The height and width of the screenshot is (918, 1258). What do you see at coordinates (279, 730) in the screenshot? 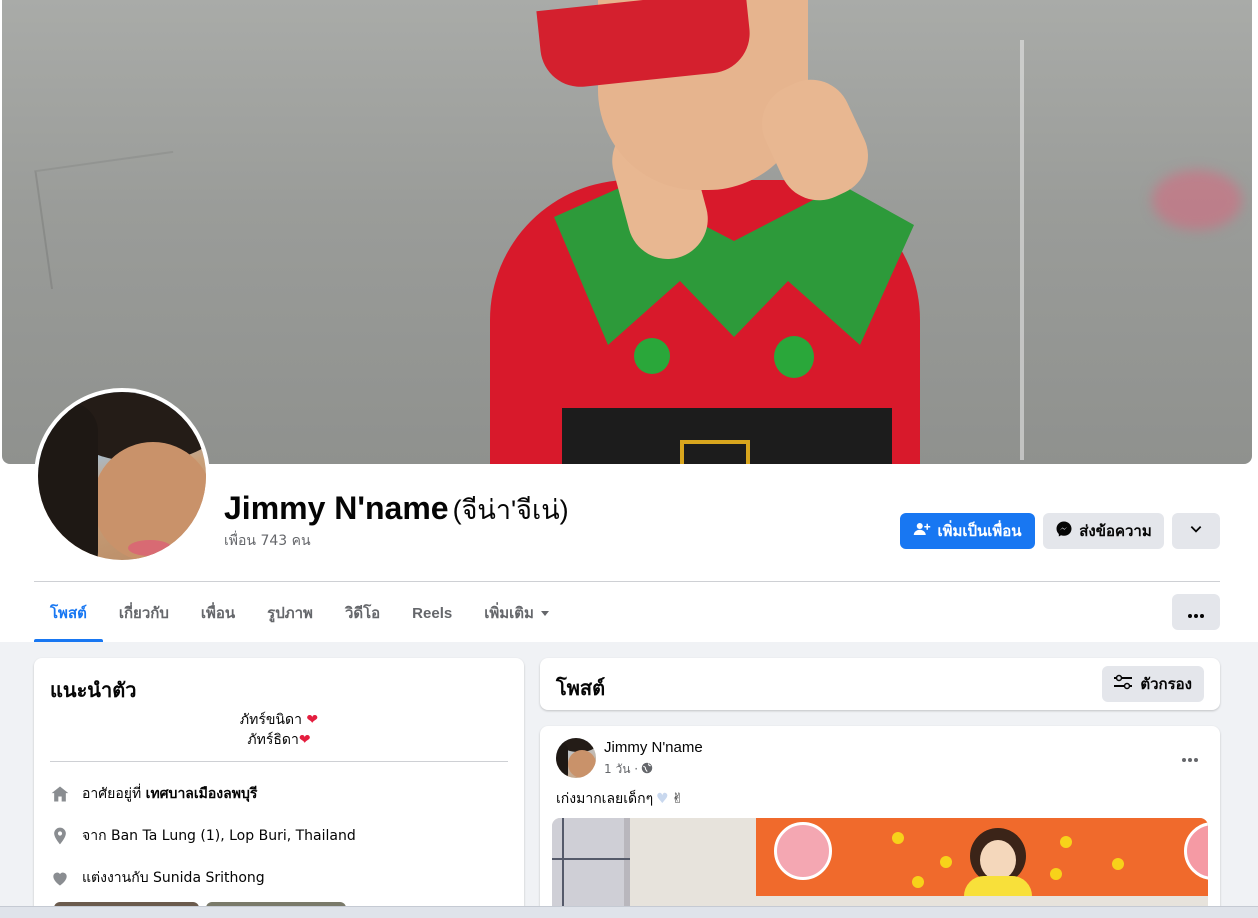
I see `bio: ภัทร์ขนิดา ❤ ภัทร์ธิดา❤` at bounding box center [279, 730].